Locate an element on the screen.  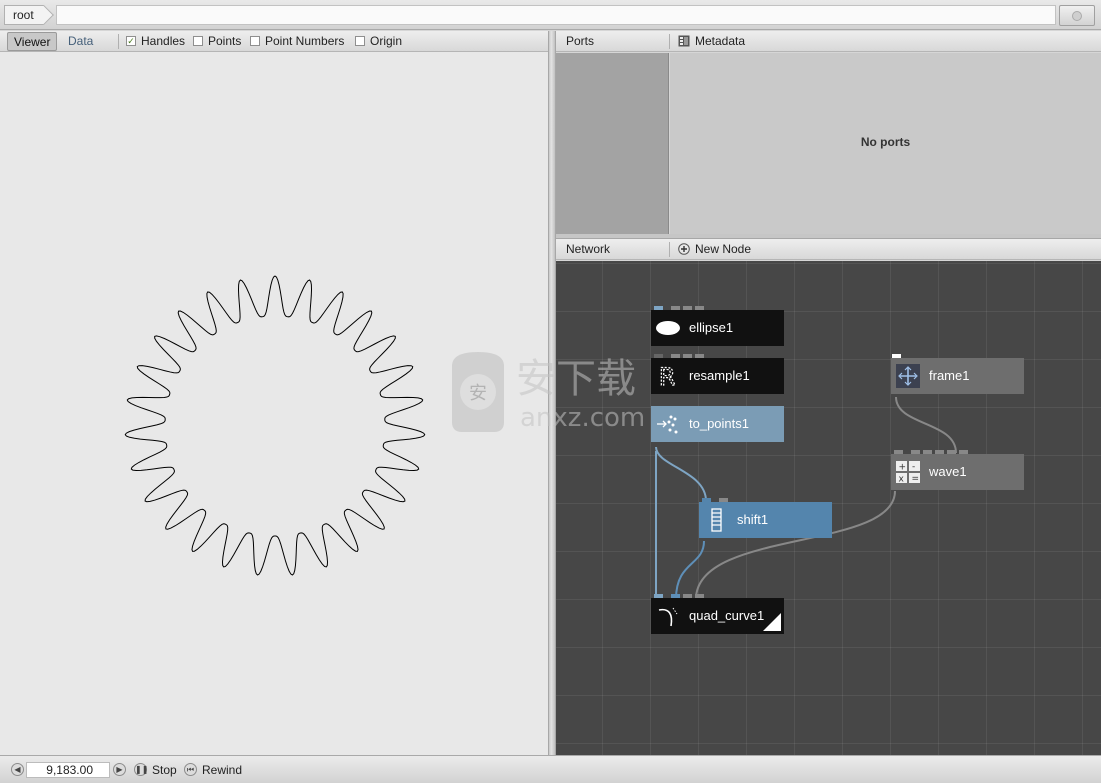
node-label: ellipse1 is located at coordinates (711, 327).